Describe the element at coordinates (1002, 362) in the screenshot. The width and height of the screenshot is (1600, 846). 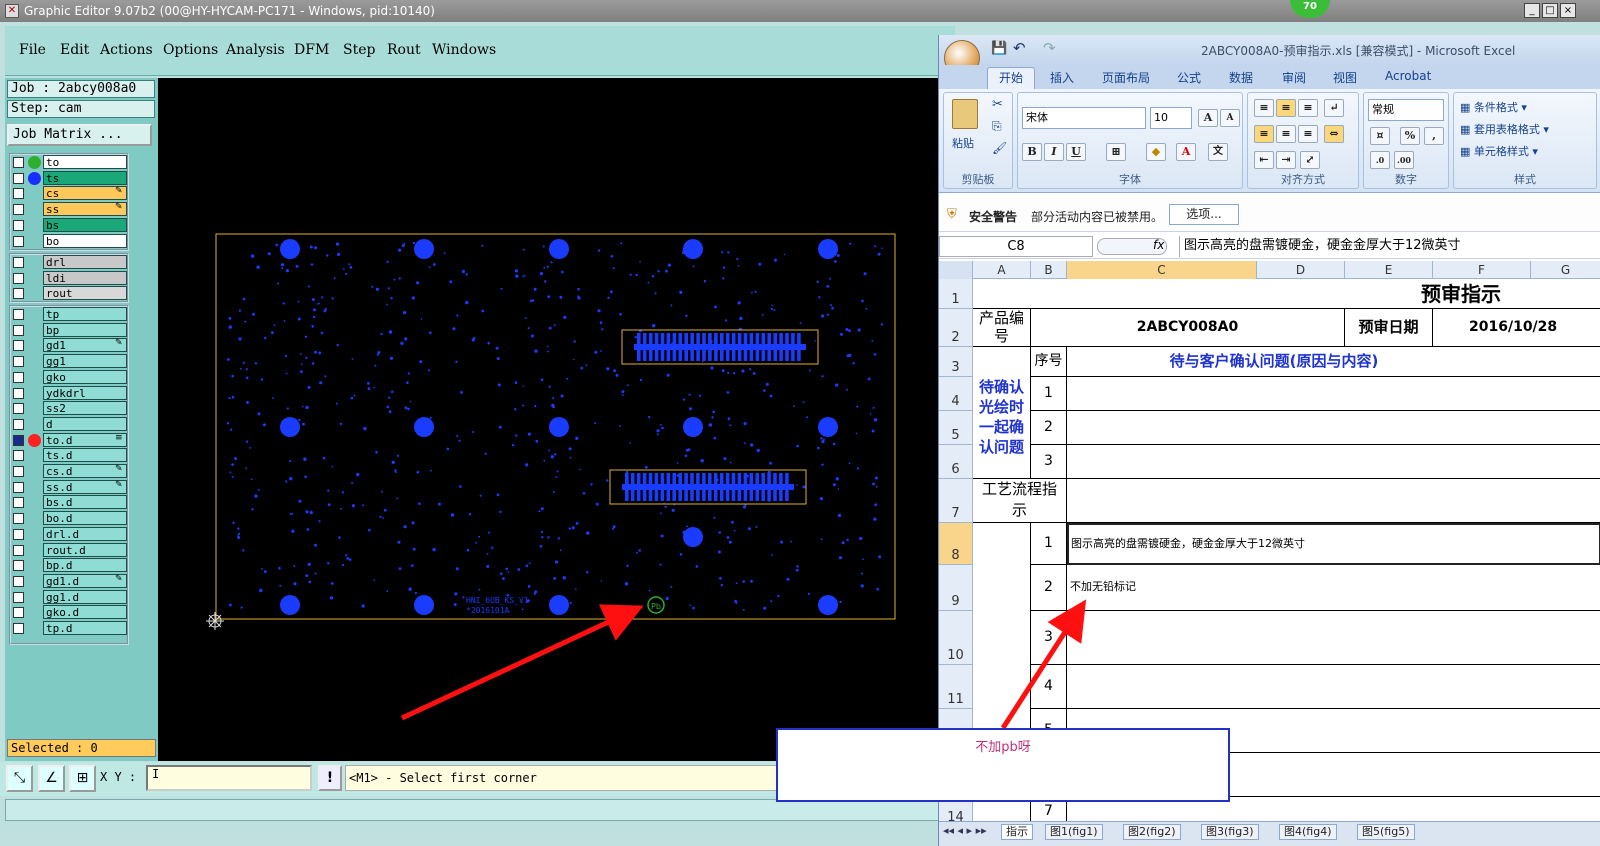
I see `empty-cell` at that location.